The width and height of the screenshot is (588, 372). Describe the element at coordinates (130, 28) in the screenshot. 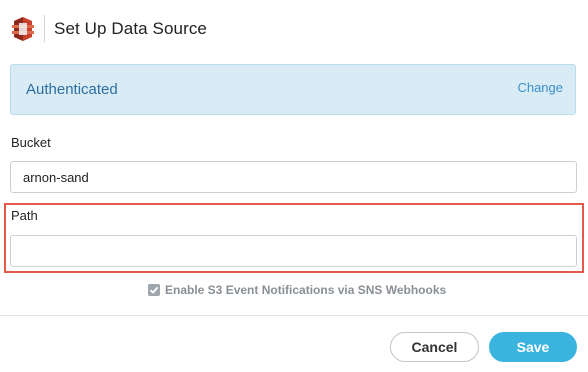

I see `dialog-title: Set Up Data Source` at that location.